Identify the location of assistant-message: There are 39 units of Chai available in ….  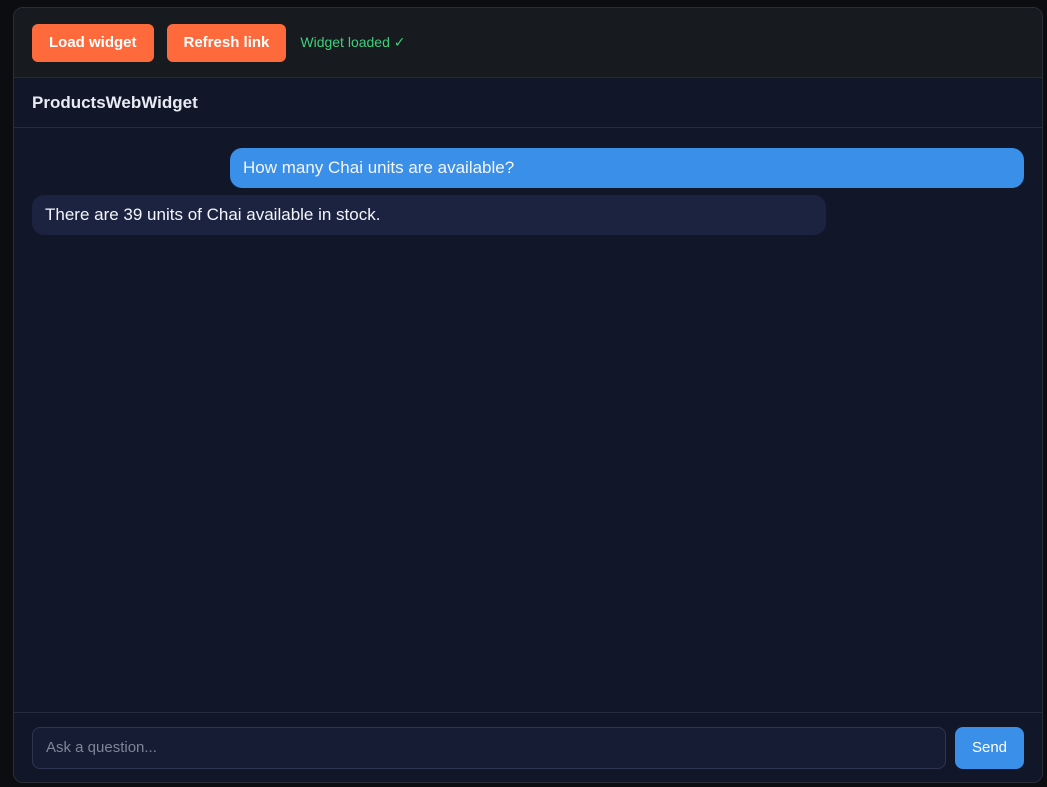
(429, 215).